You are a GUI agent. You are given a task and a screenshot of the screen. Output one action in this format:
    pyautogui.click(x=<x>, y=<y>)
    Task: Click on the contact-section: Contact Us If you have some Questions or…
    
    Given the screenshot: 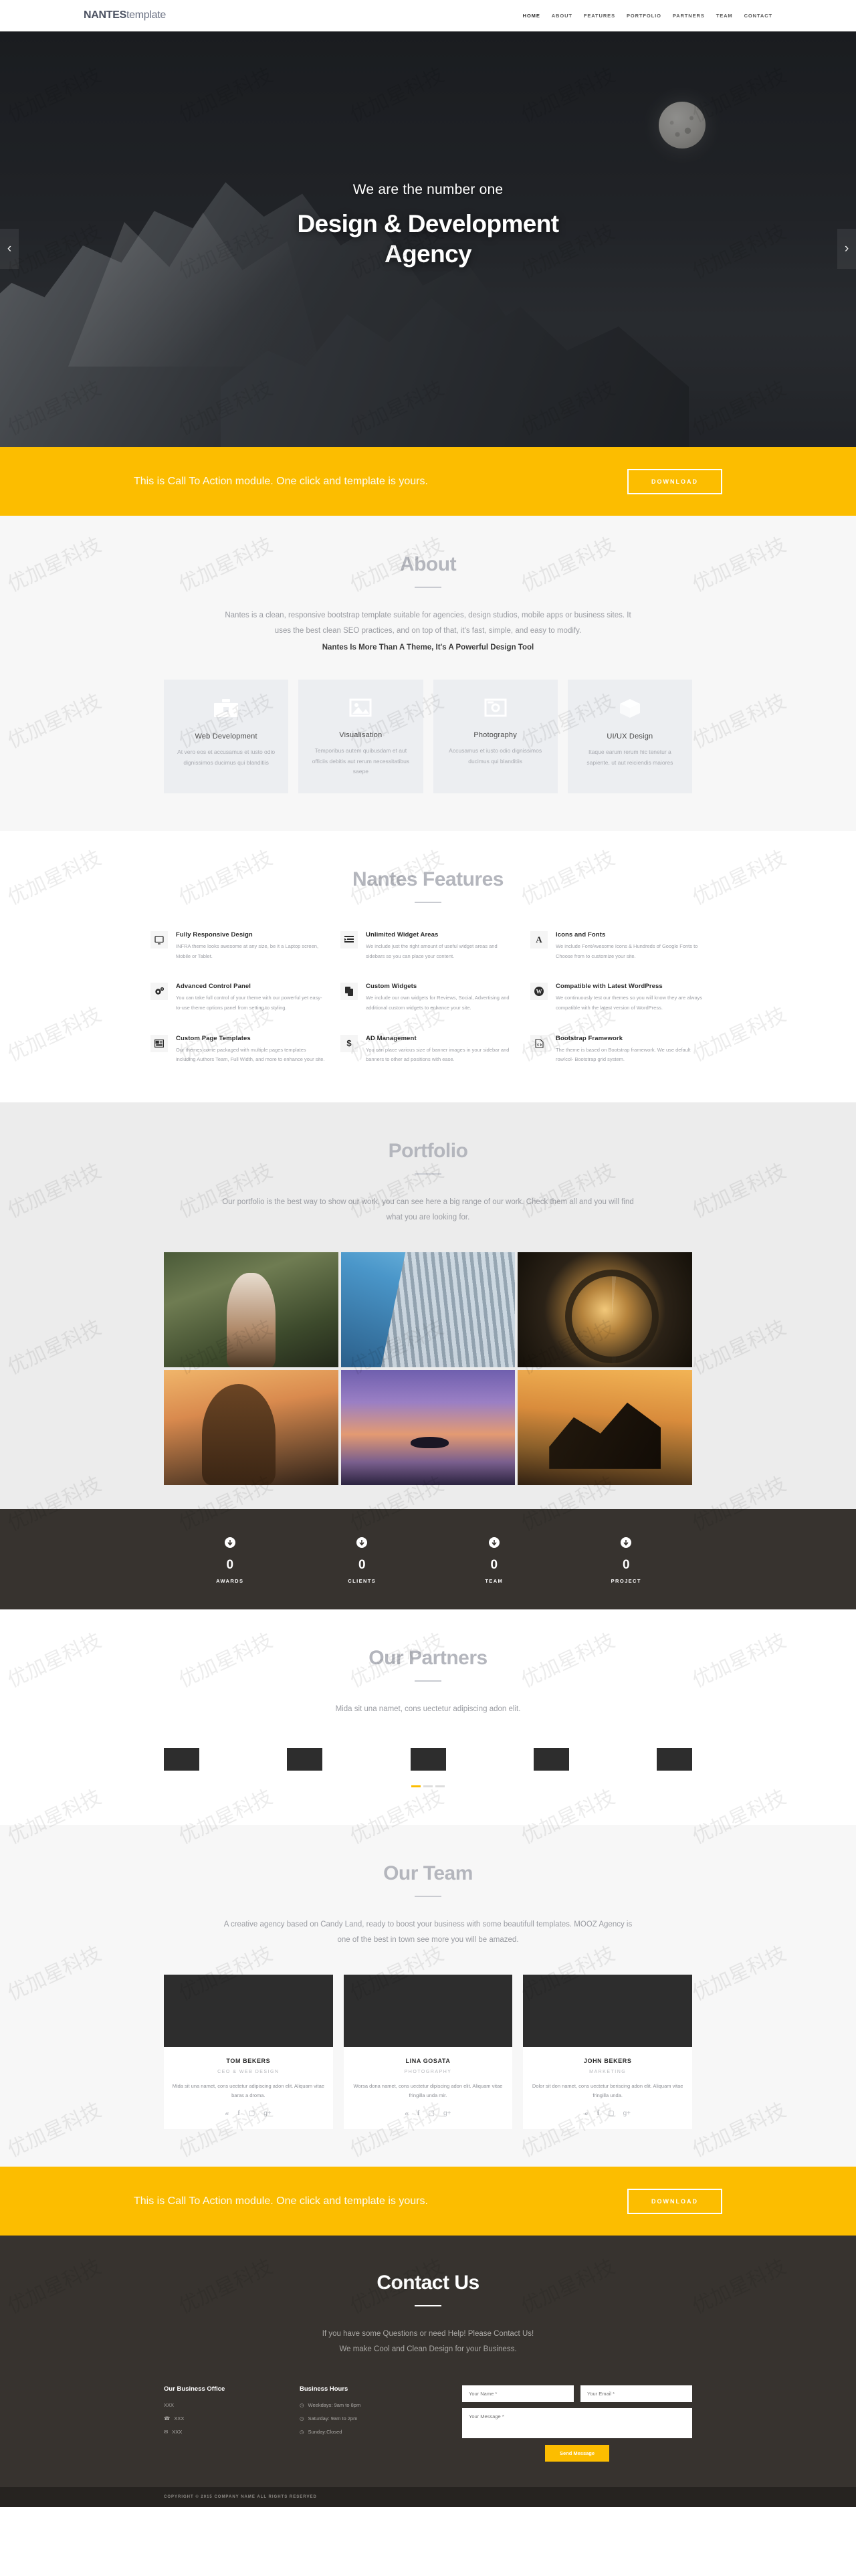 What is the action you would take?
    pyautogui.click(x=428, y=2362)
    